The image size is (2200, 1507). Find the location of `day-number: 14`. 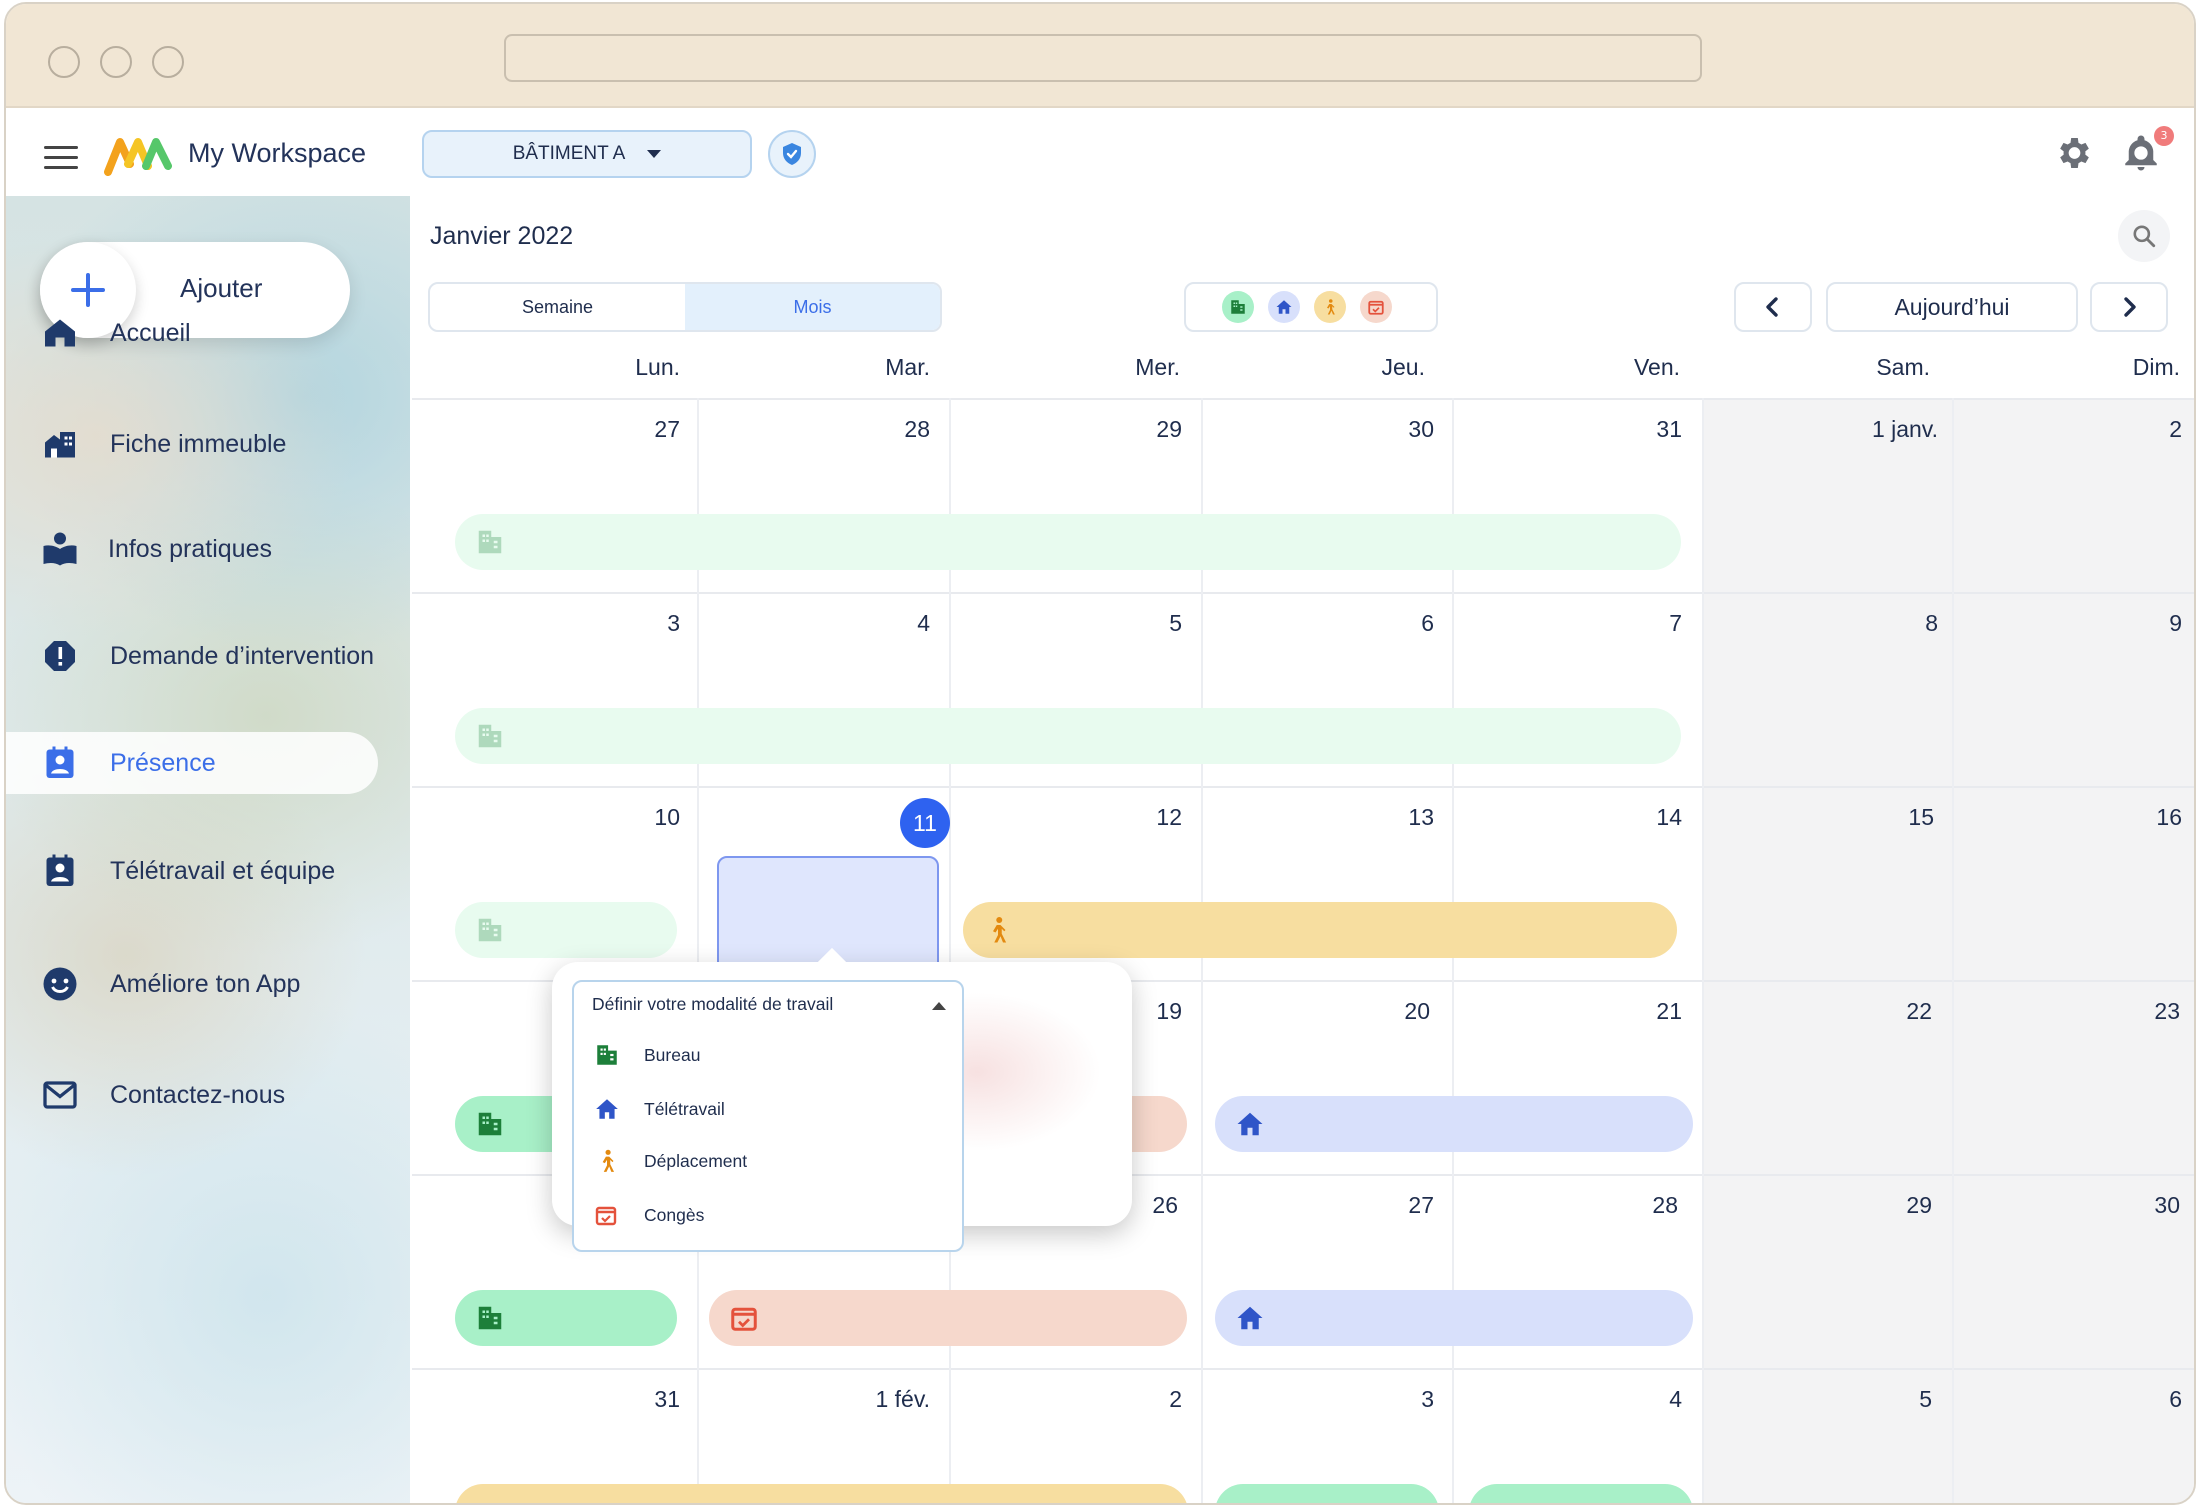

day-number: 14 is located at coordinates (1597, 817).